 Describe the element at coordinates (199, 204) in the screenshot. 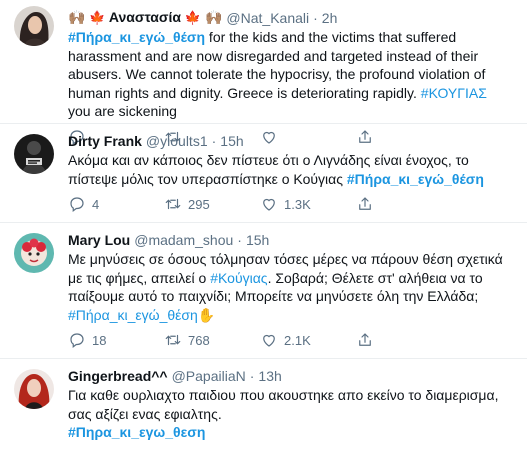

I see `retweet-count: 295` at that location.